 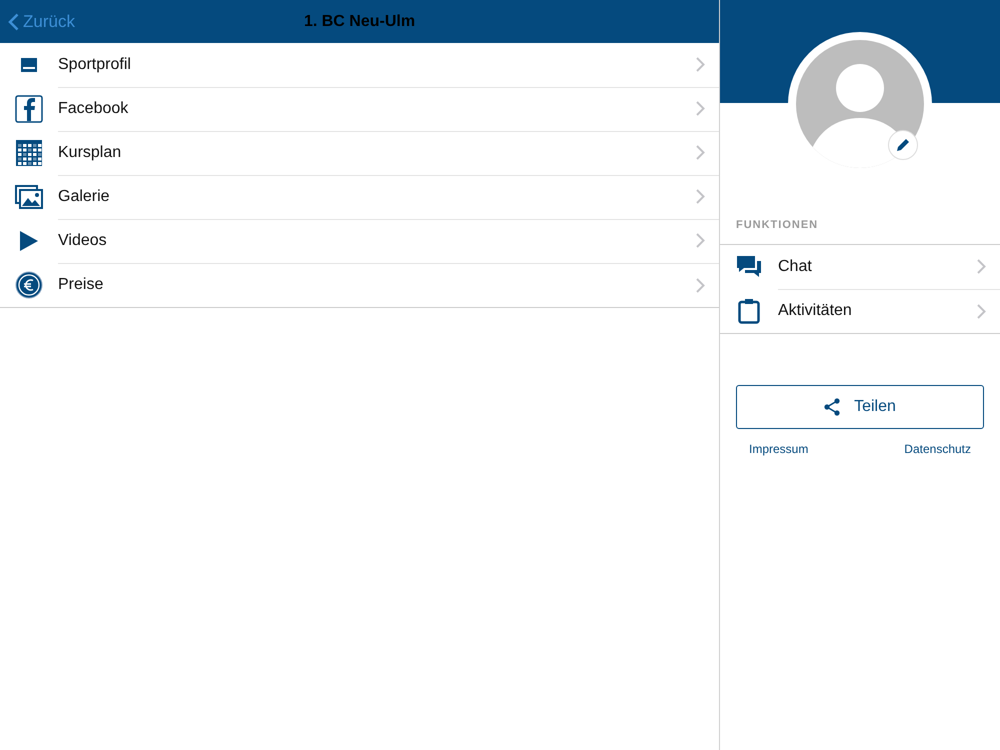 I want to click on menu-item: Kursplan, so click(x=359, y=153).